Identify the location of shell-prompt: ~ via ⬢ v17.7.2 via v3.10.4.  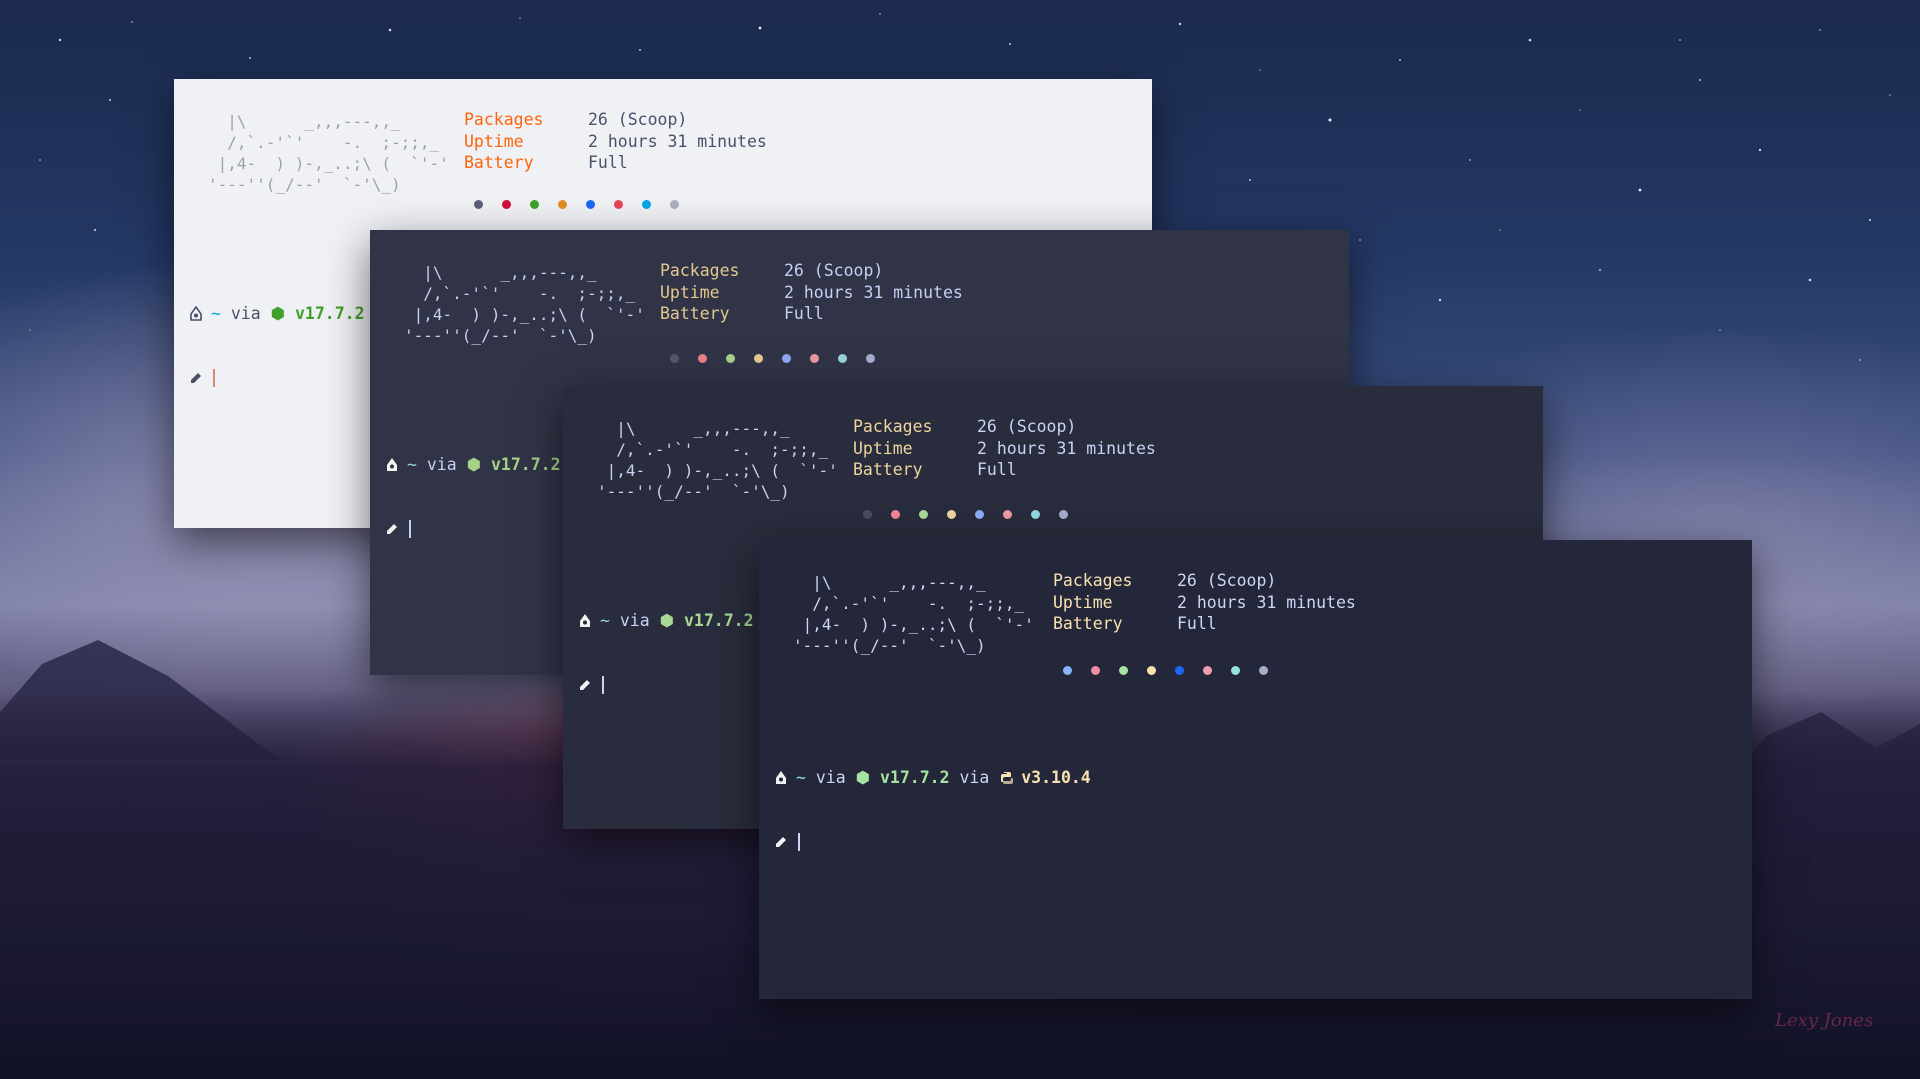
(932, 809).